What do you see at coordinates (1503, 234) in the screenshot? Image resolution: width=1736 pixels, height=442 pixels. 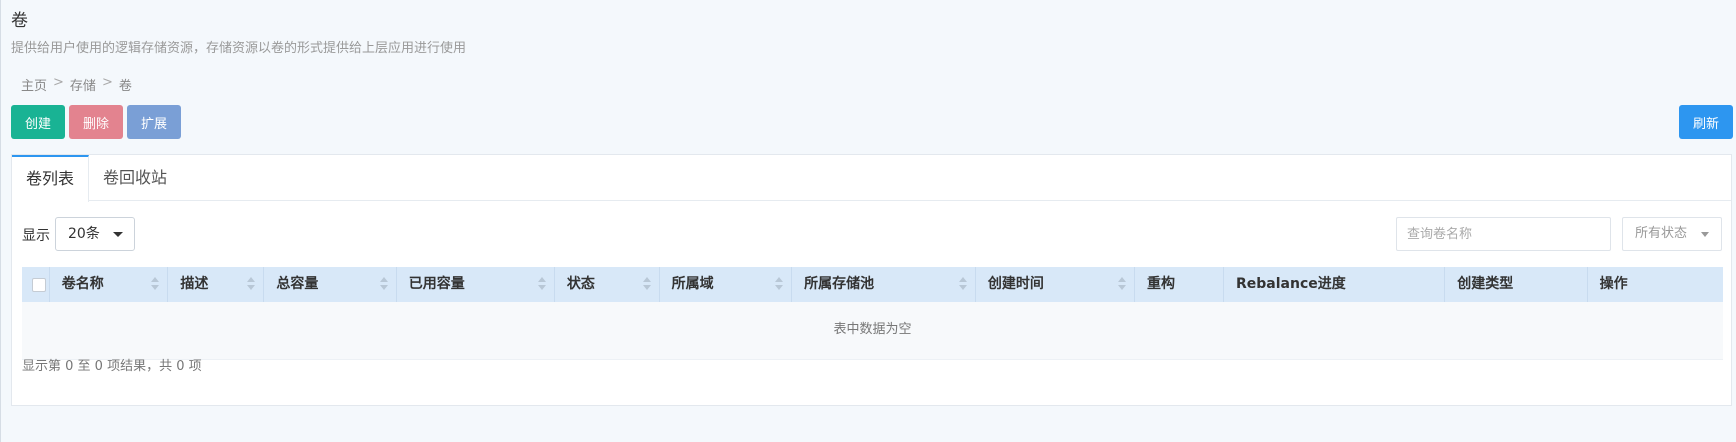 I see `search-input` at bounding box center [1503, 234].